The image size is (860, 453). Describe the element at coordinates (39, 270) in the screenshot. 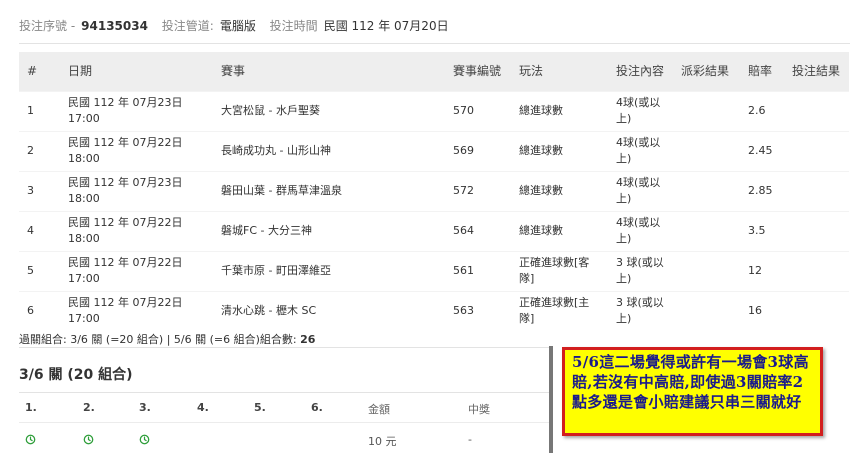

I see `row-number: 5` at that location.